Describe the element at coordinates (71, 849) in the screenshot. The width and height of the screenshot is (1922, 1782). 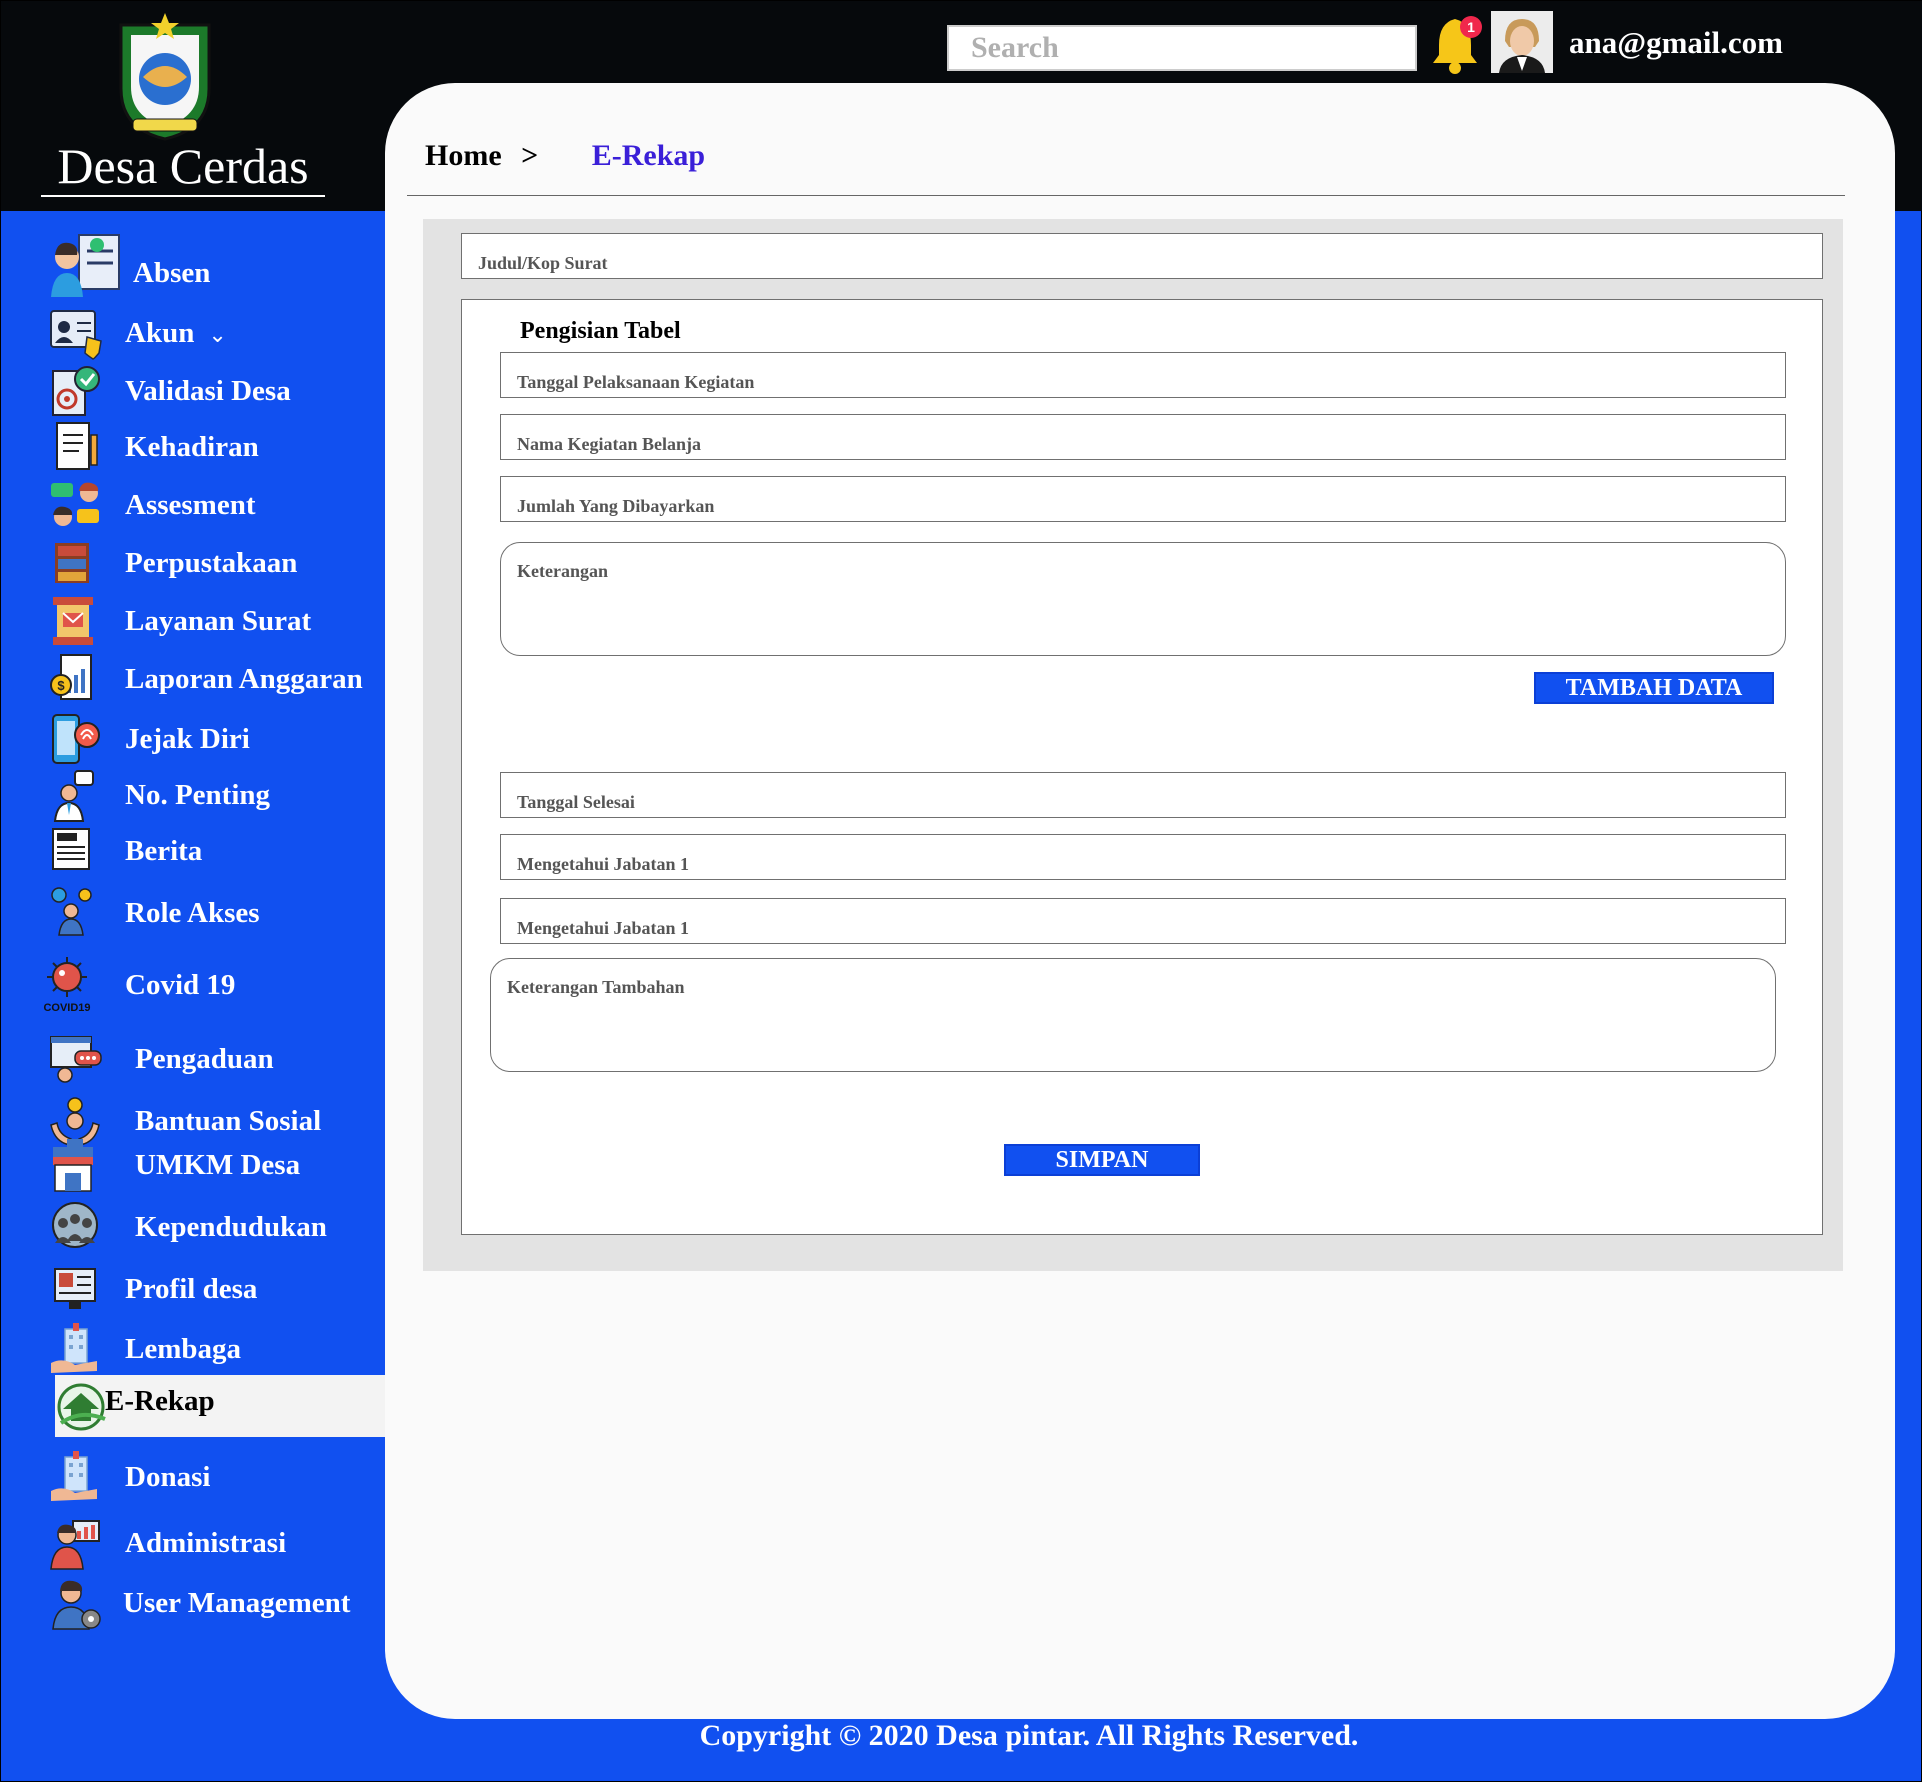
I see `news-icon` at that location.